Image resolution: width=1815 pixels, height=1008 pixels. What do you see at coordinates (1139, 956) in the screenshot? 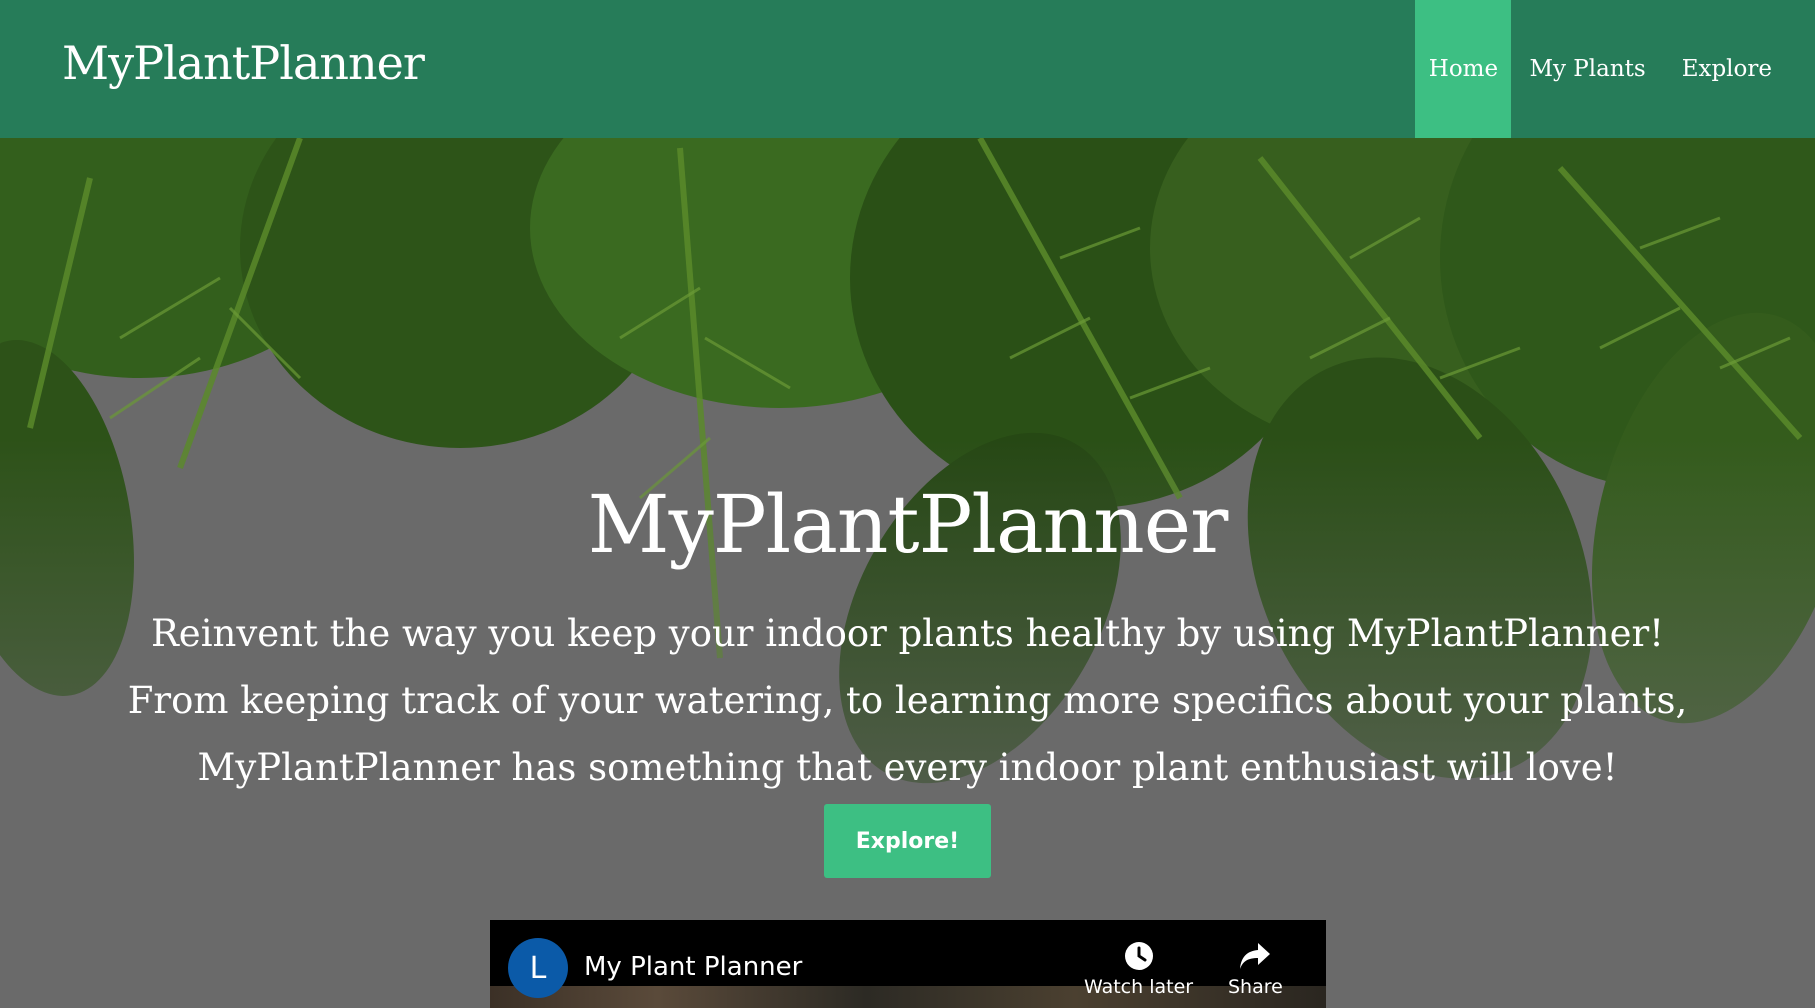
I see `clock-icon` at bounding box center [1139, 956].